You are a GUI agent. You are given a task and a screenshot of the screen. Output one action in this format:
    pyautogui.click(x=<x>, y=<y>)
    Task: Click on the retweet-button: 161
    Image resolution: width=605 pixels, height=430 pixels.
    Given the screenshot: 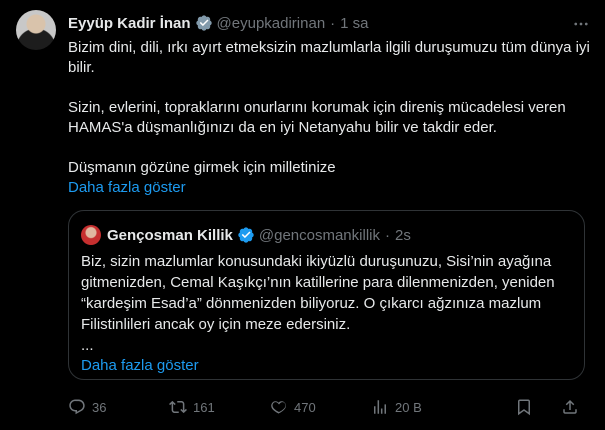 What is the action you would take?
    pyautogui.click(x=219, y=407)
    